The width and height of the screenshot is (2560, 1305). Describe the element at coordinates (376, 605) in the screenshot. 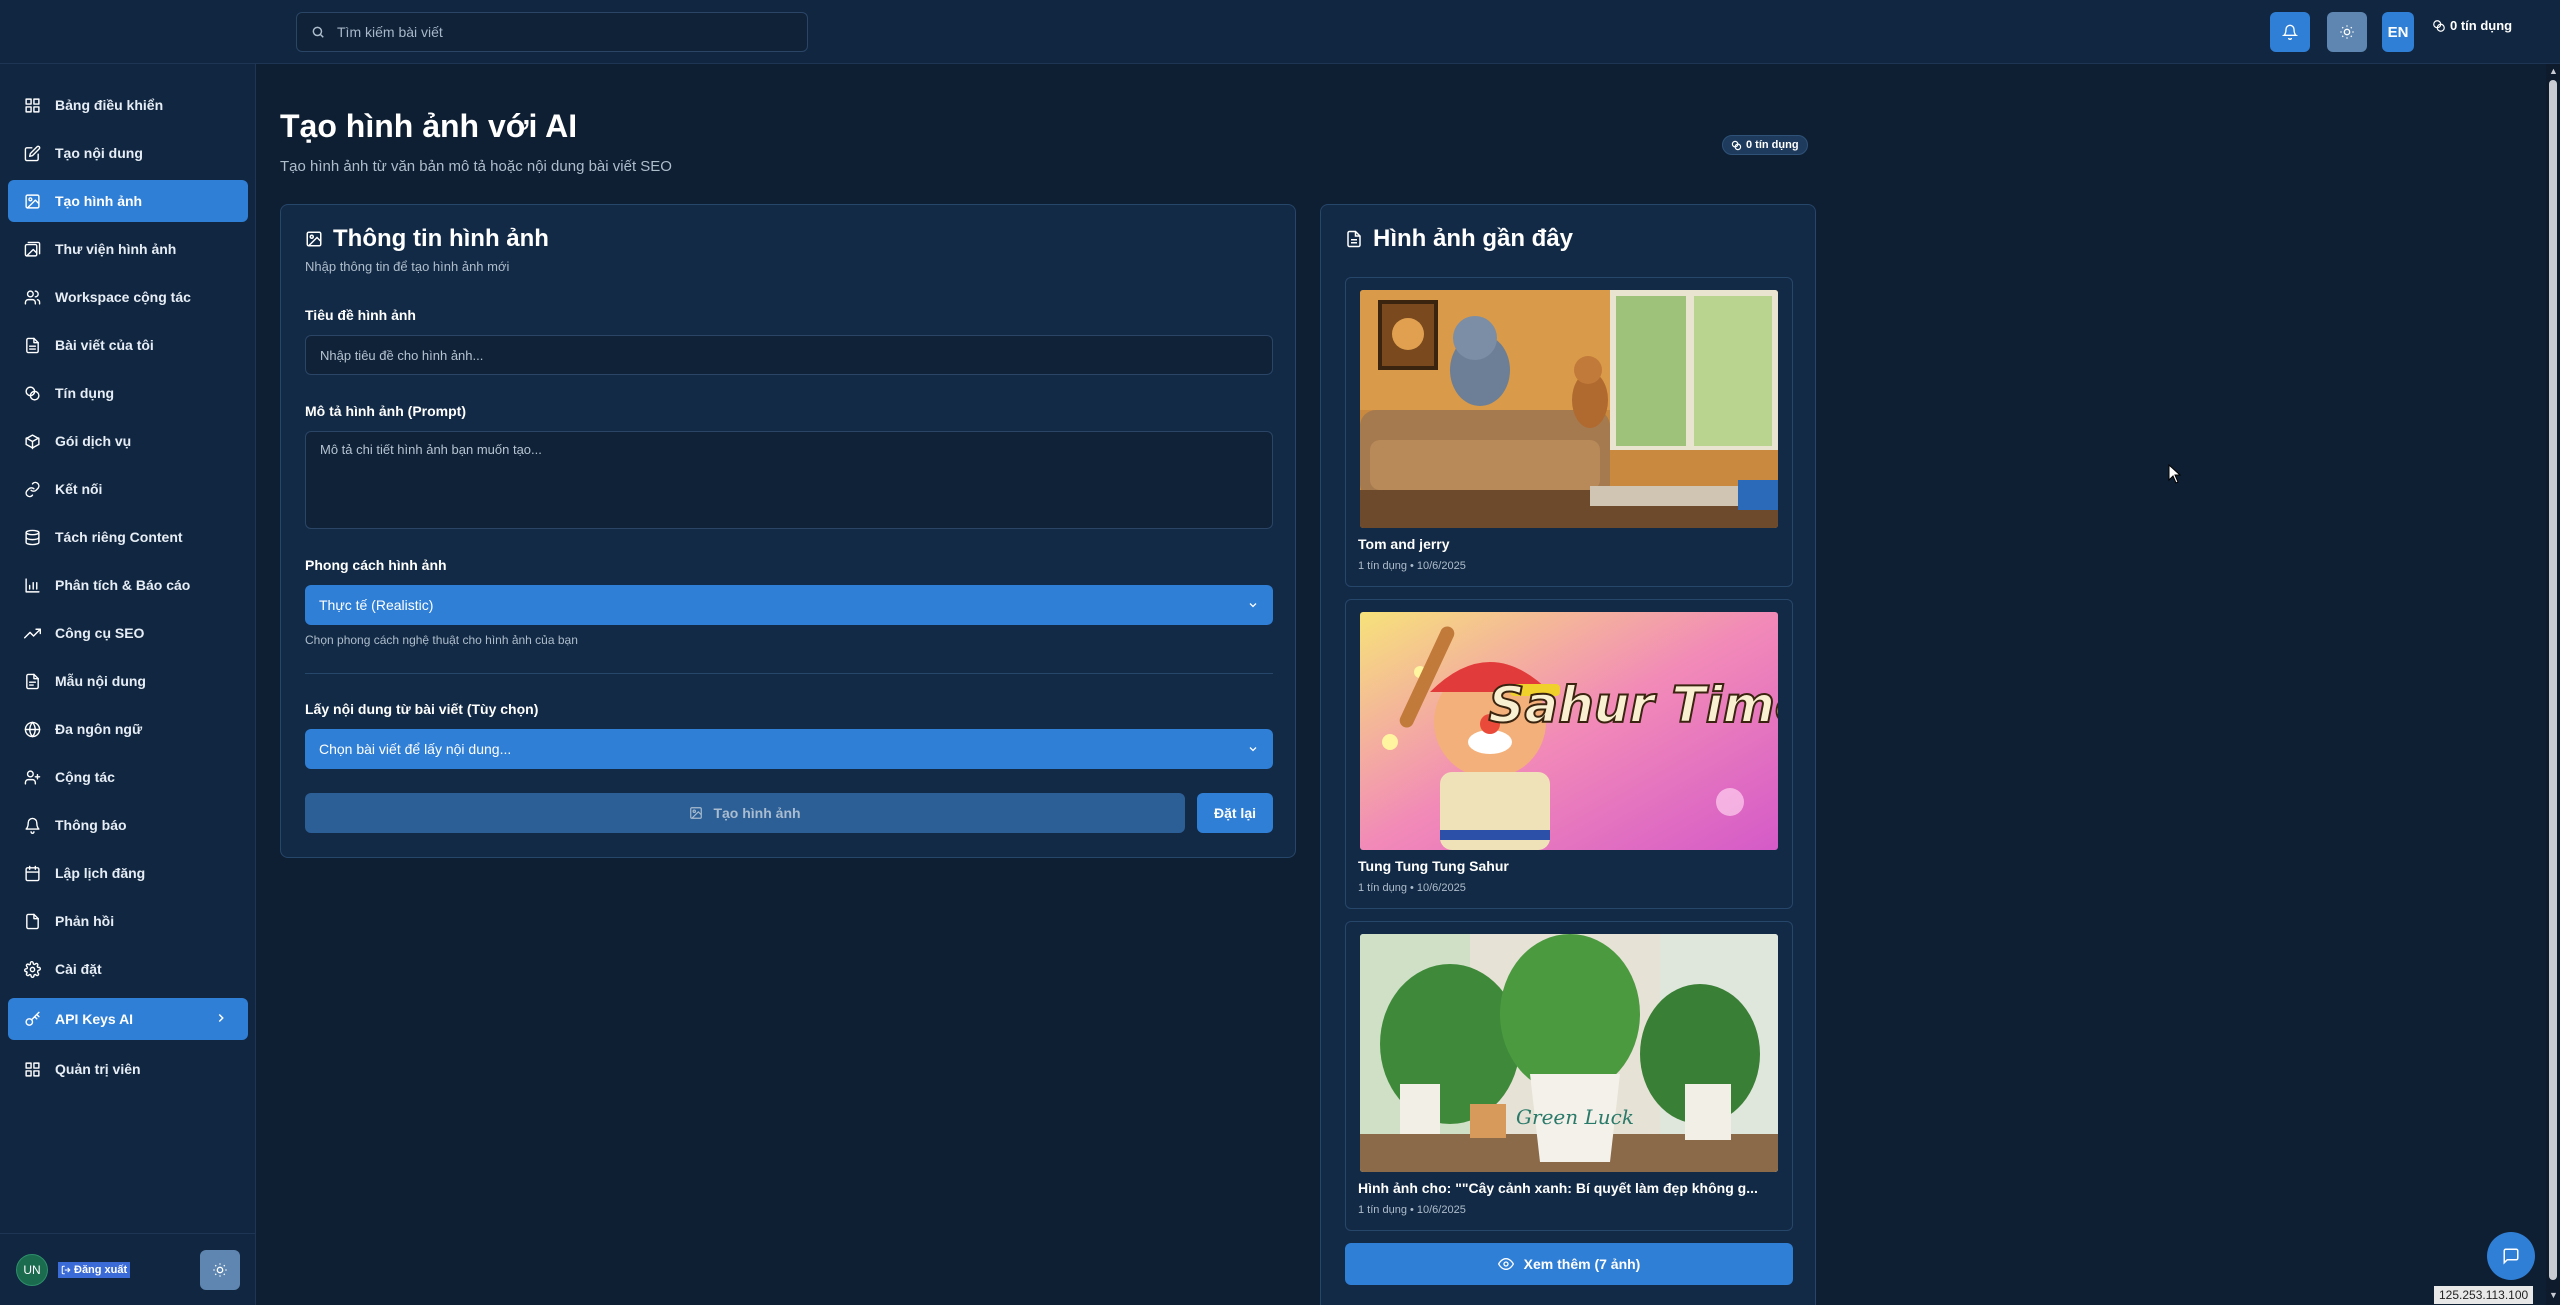

I see `style-select-value: Thực tế (Realistic)` at that location.